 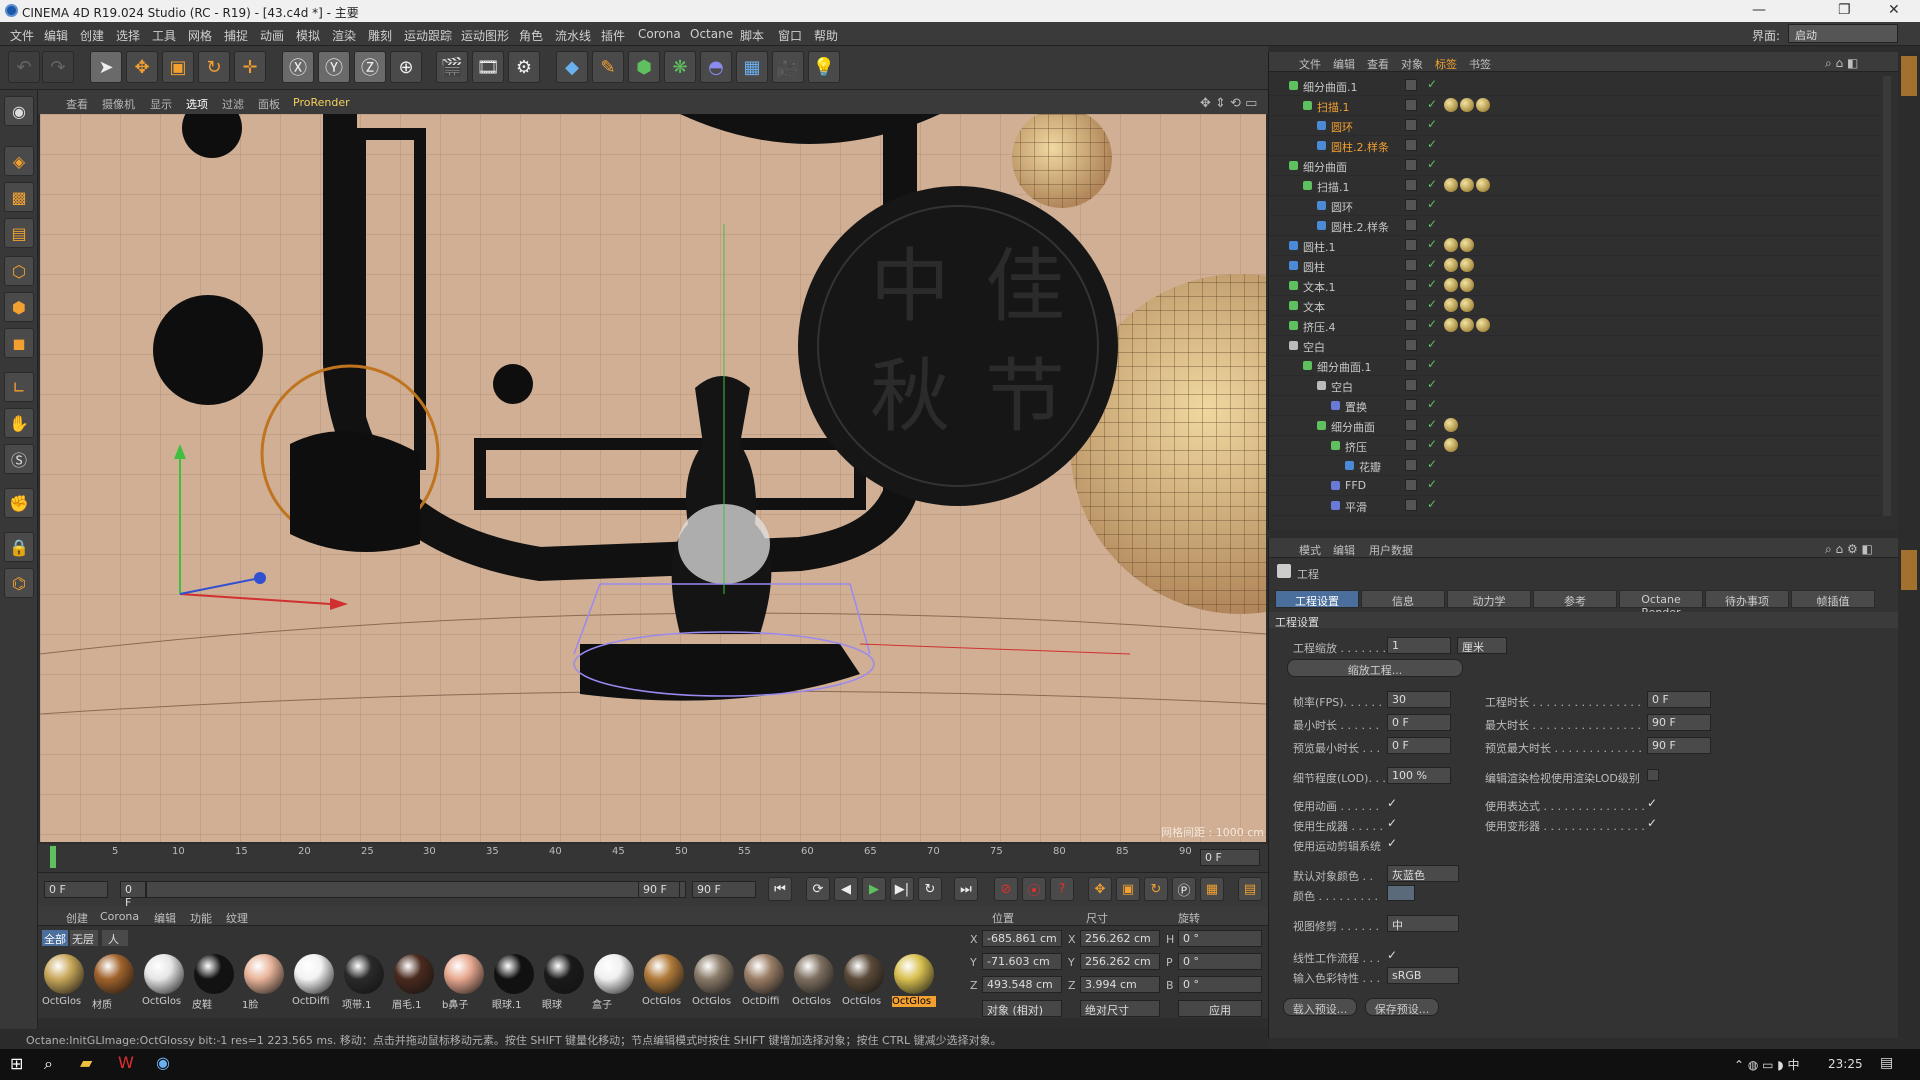 I want to click on use-generators-checkbox: ✓, so click(x=1393, y=823).